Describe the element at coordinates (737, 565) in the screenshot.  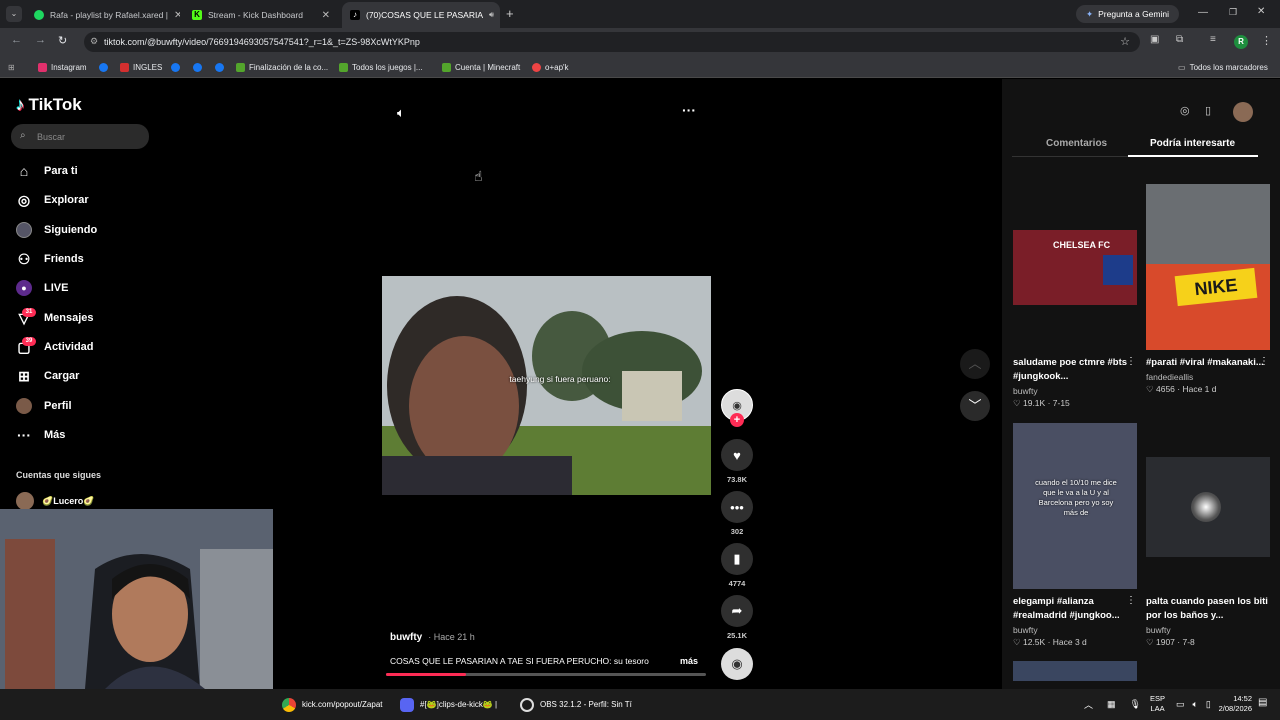
I see `save-button: ▮ 4774` at that location.